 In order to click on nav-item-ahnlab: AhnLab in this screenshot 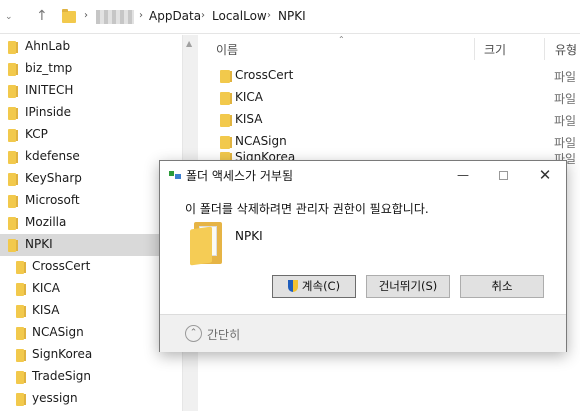, I will do `click(91, 47)`.